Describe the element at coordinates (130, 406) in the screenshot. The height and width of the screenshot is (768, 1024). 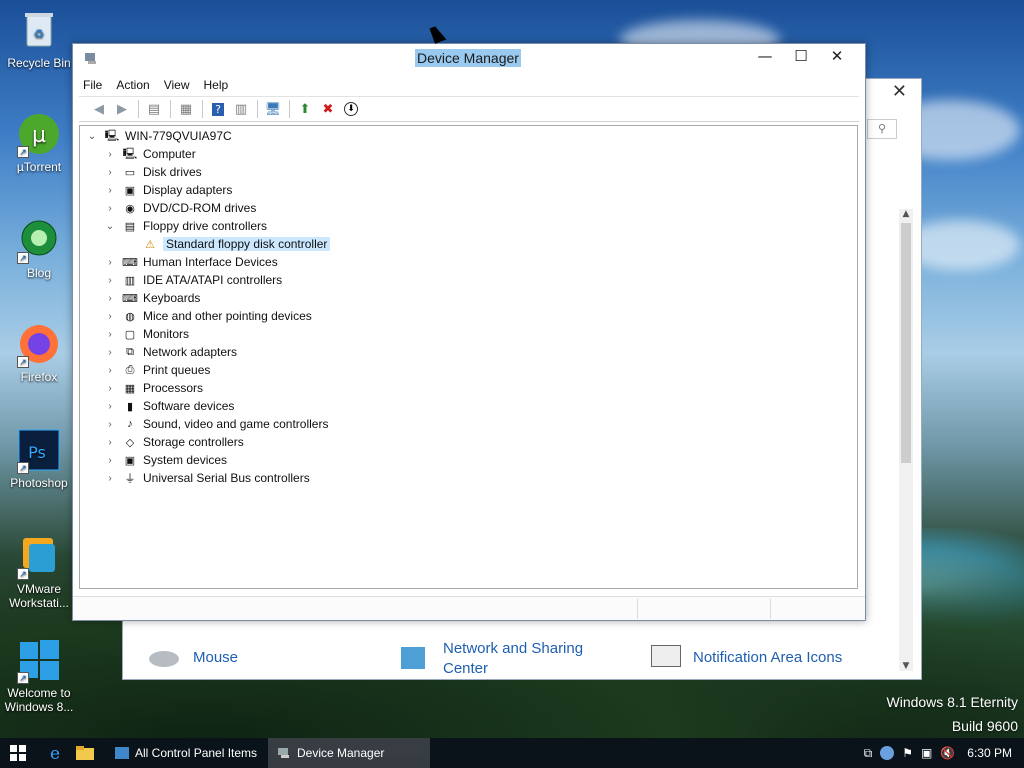
I see `software-device-icon: ▮` at that location.